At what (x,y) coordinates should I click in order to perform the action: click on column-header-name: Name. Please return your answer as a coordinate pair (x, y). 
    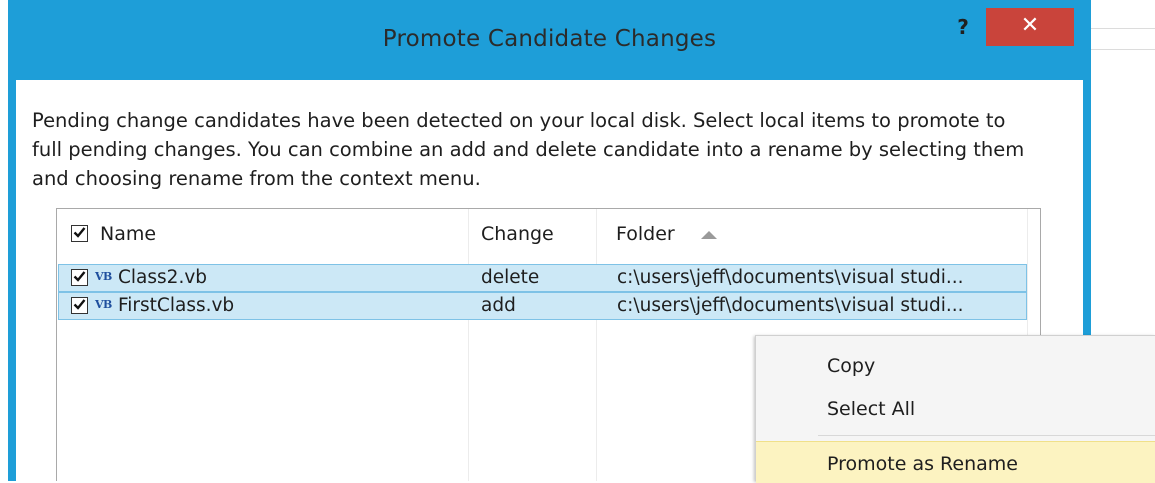
    Looking at the image, I should click on (128, 234).